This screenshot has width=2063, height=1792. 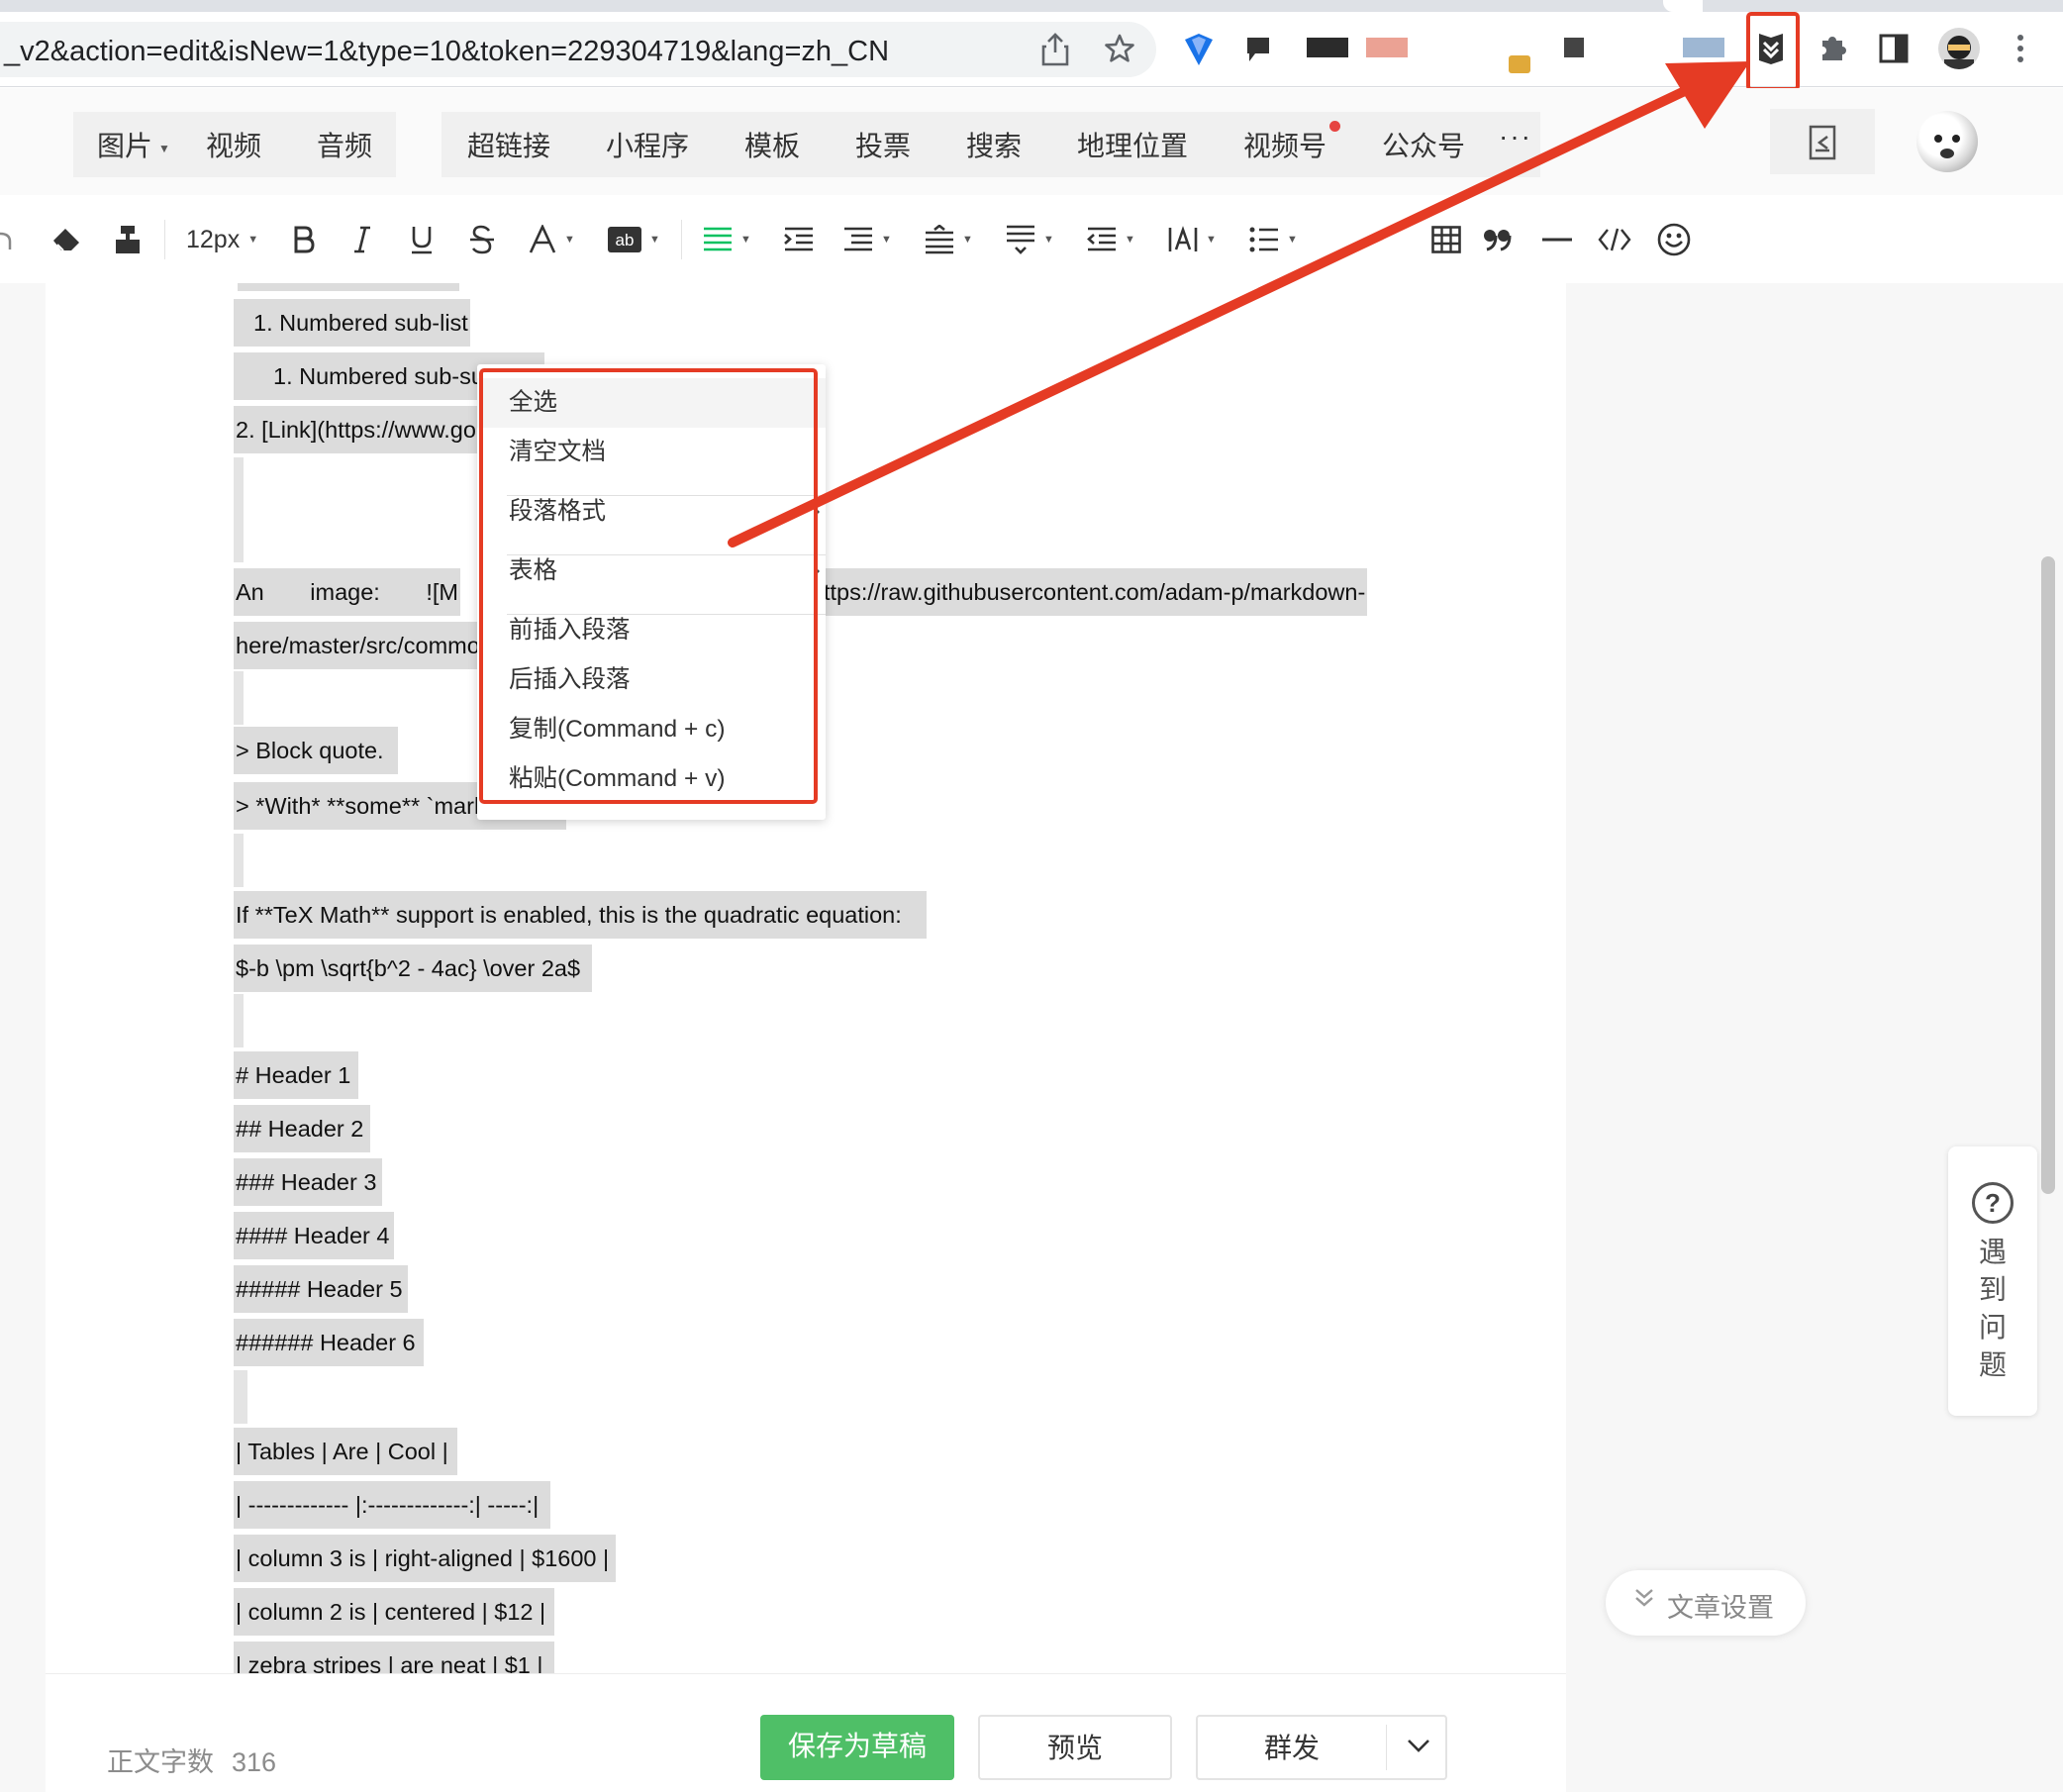 What do you see at coordinates (352, 323) in the screenshot?
I see `editor-line: 1. Numbered sub-list` at bounding box center [352, 323].